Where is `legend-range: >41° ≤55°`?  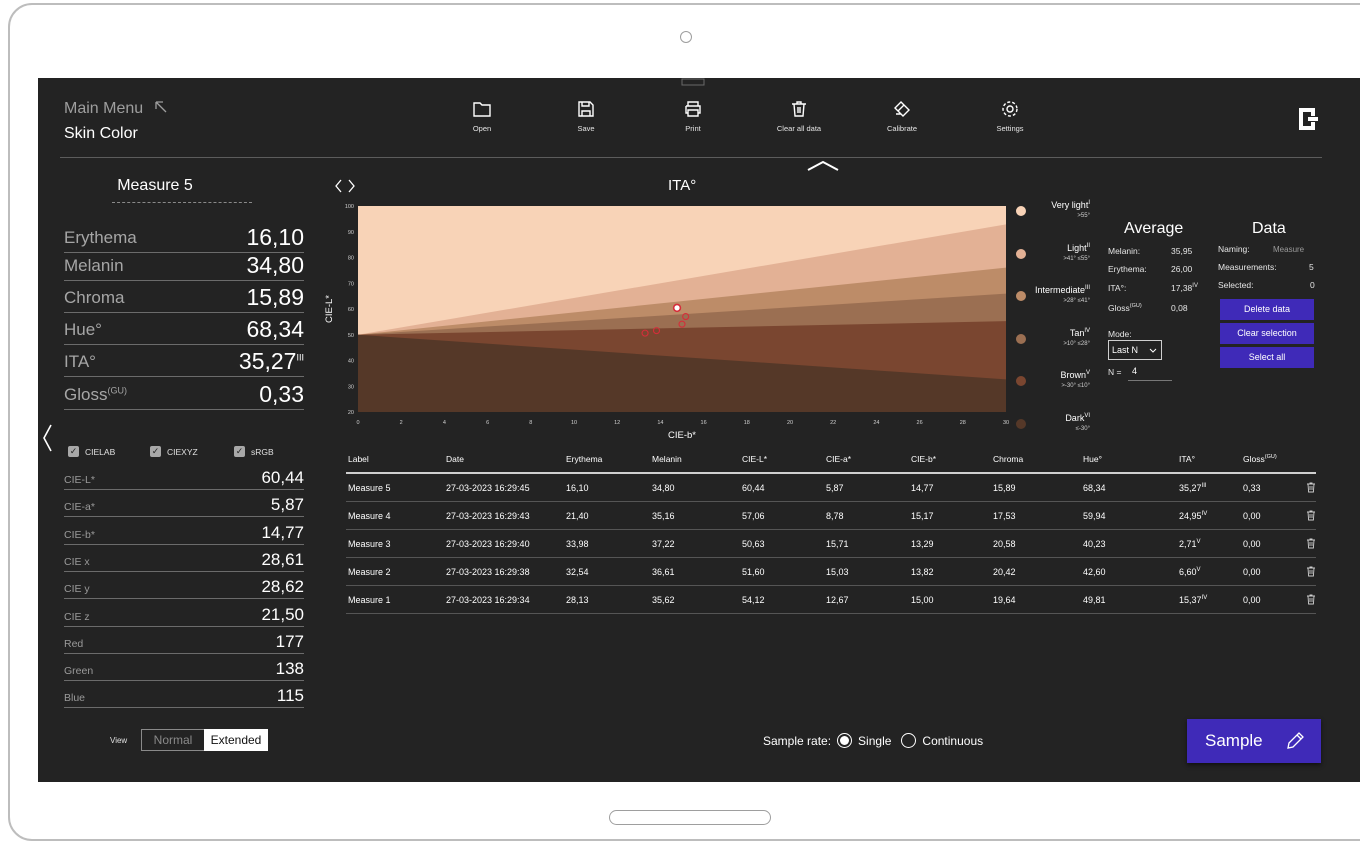 legend-range: >41° ≤55° is located at coordinates (1076, 258).